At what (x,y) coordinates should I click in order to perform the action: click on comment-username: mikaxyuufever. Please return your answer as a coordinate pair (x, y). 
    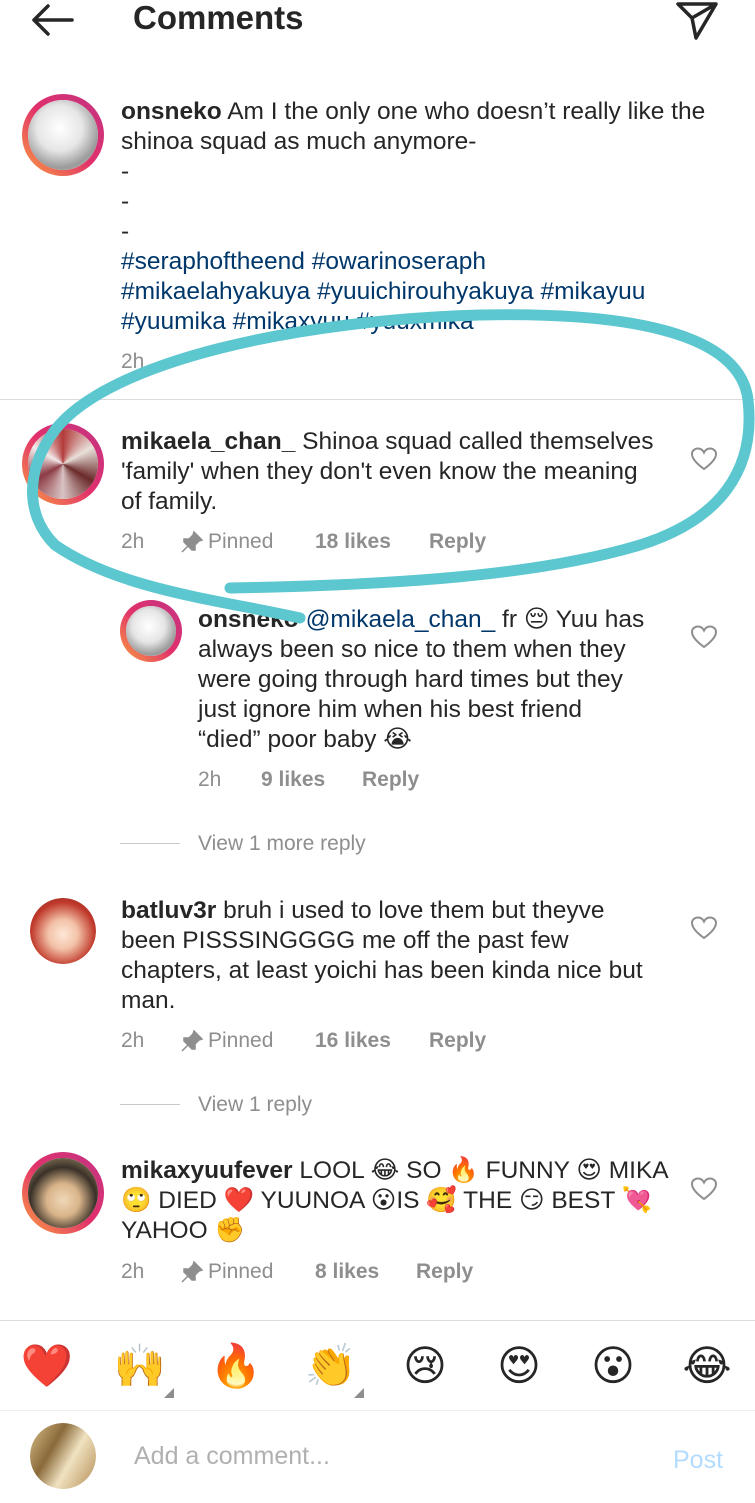
    Looking at the image, I should click on (207, 1170).